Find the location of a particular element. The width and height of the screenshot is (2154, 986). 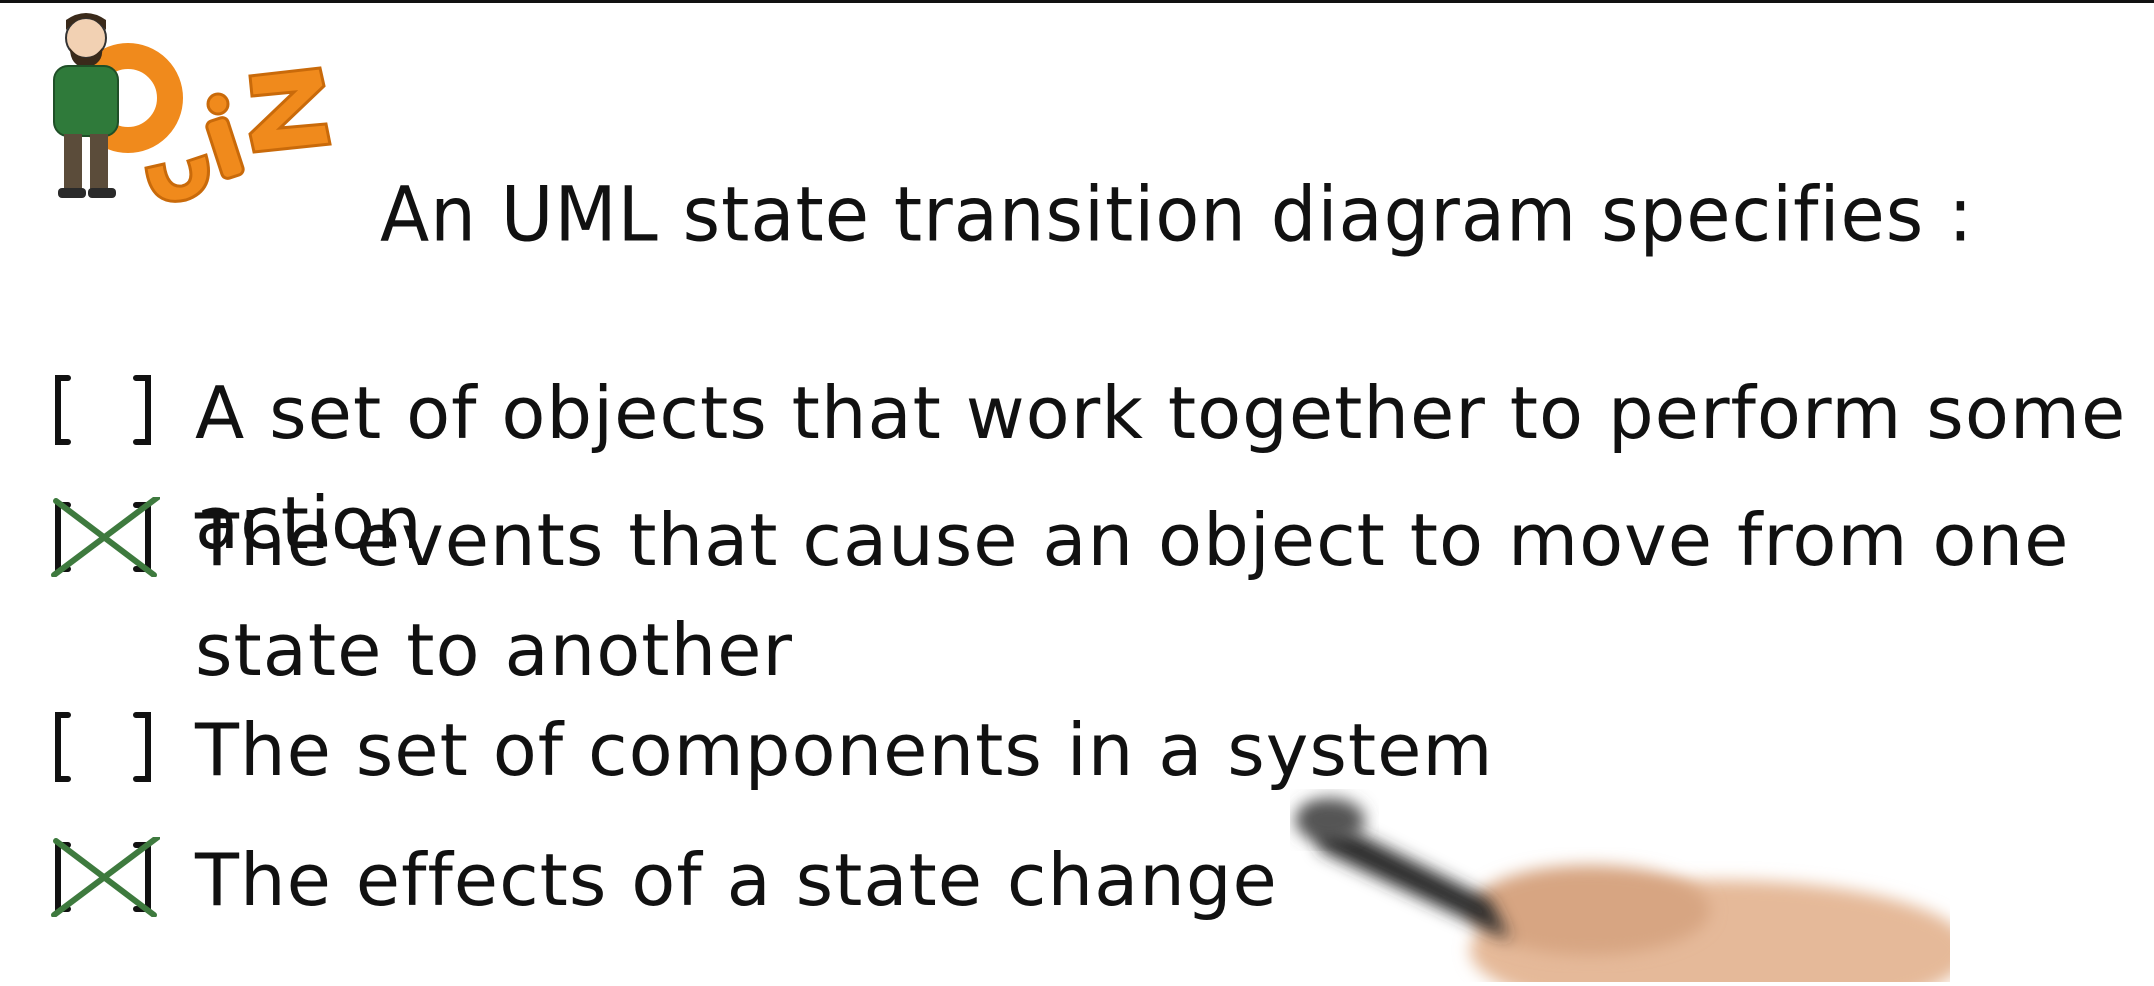

top-divider is located at coordinates (1077, 1).